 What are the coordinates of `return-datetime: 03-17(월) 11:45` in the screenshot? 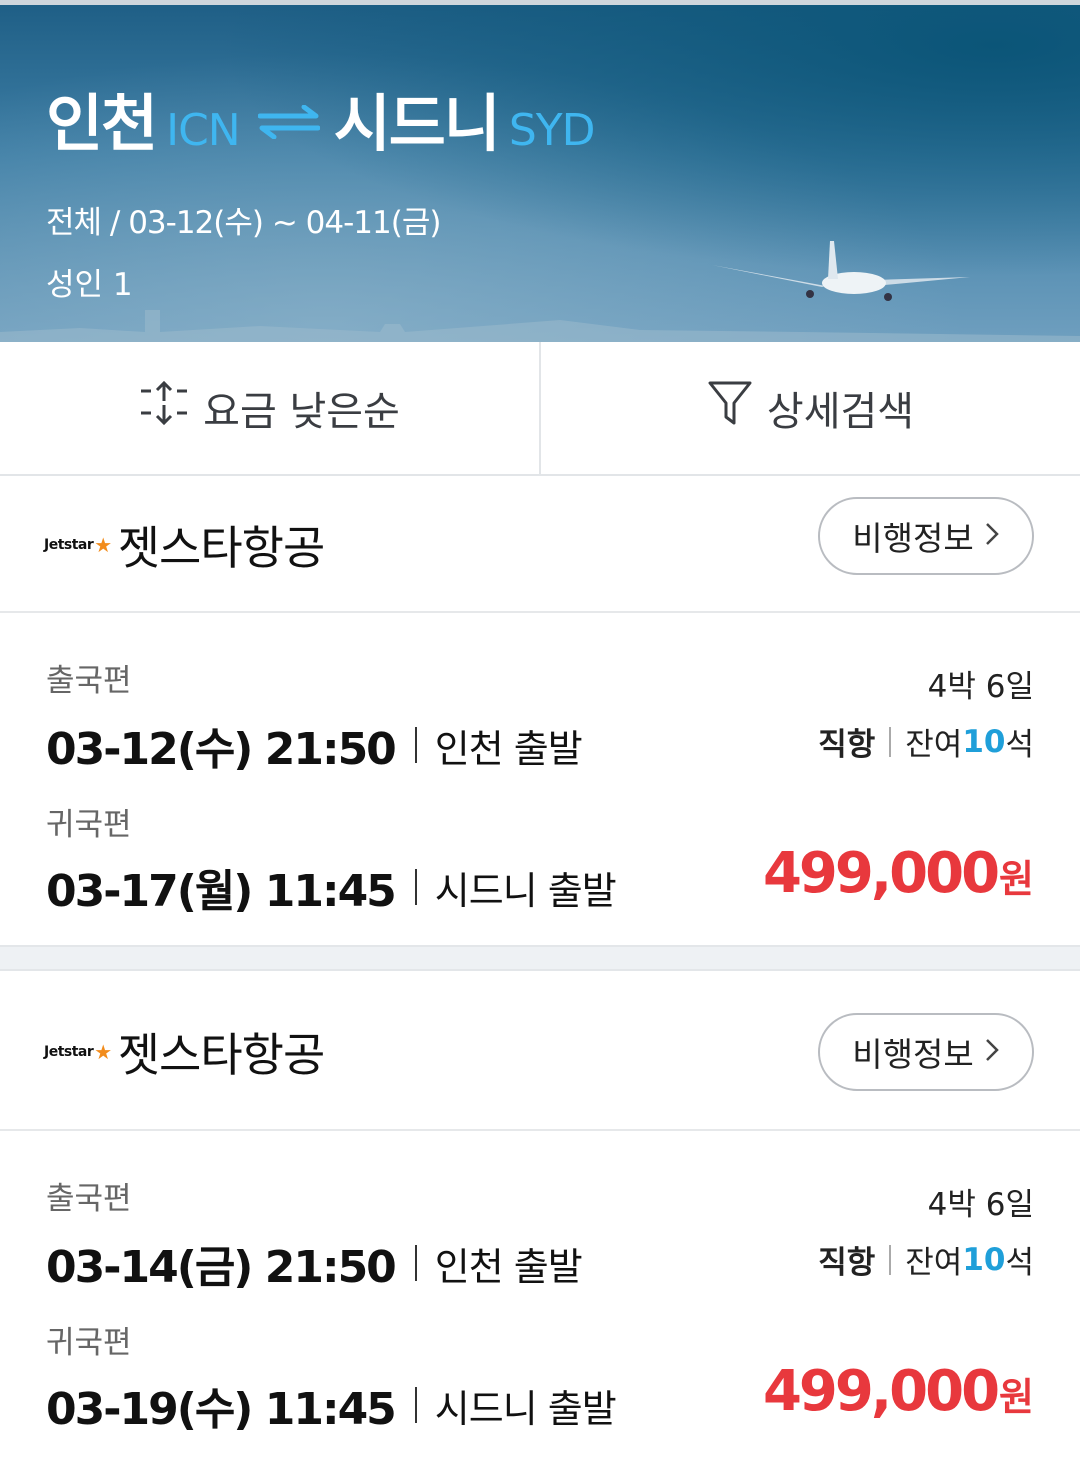 It's located at (221, 891).